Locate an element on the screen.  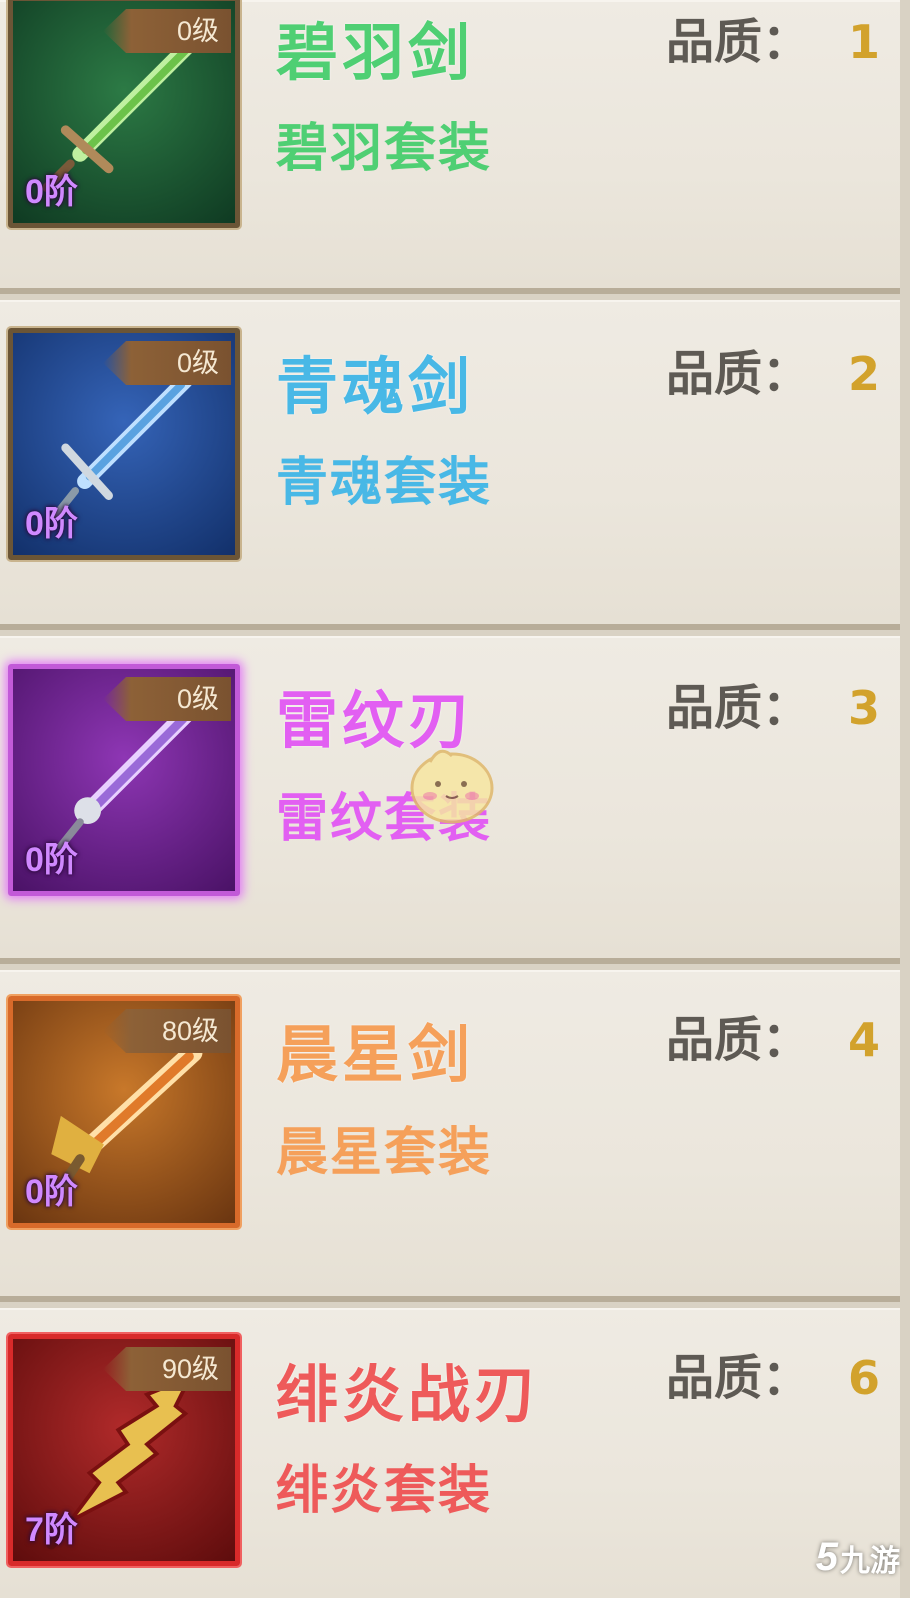
set-name: 绯炎套装 is located at coordinates (384, 1491).